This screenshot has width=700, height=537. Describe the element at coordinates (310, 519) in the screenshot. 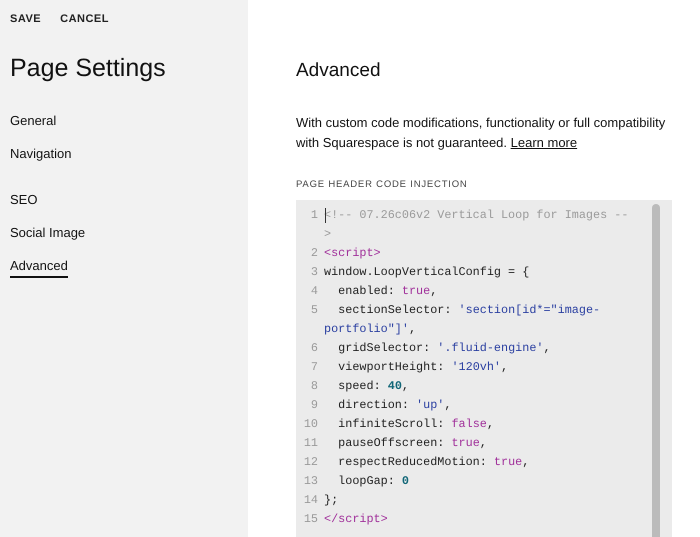

I see `line-number: 15` at that location.